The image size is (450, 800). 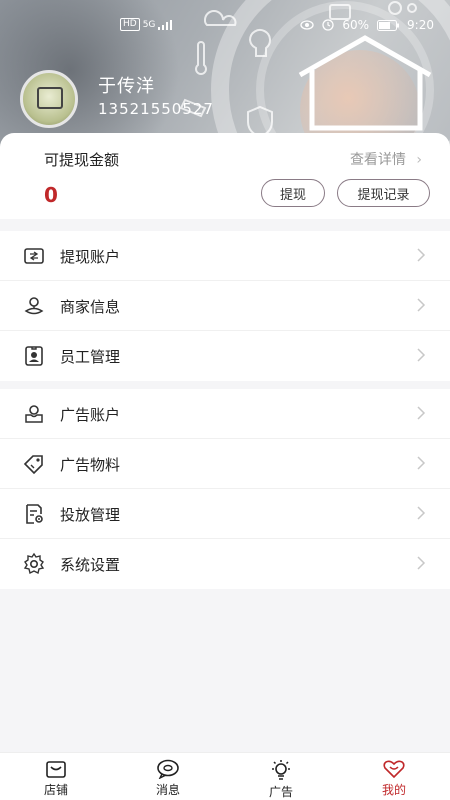 What do you see at coordinates (225, 256) in the screenshot?
I see `menu-item-withdraw-account: 提现账户` at bounding box center [225, 256].